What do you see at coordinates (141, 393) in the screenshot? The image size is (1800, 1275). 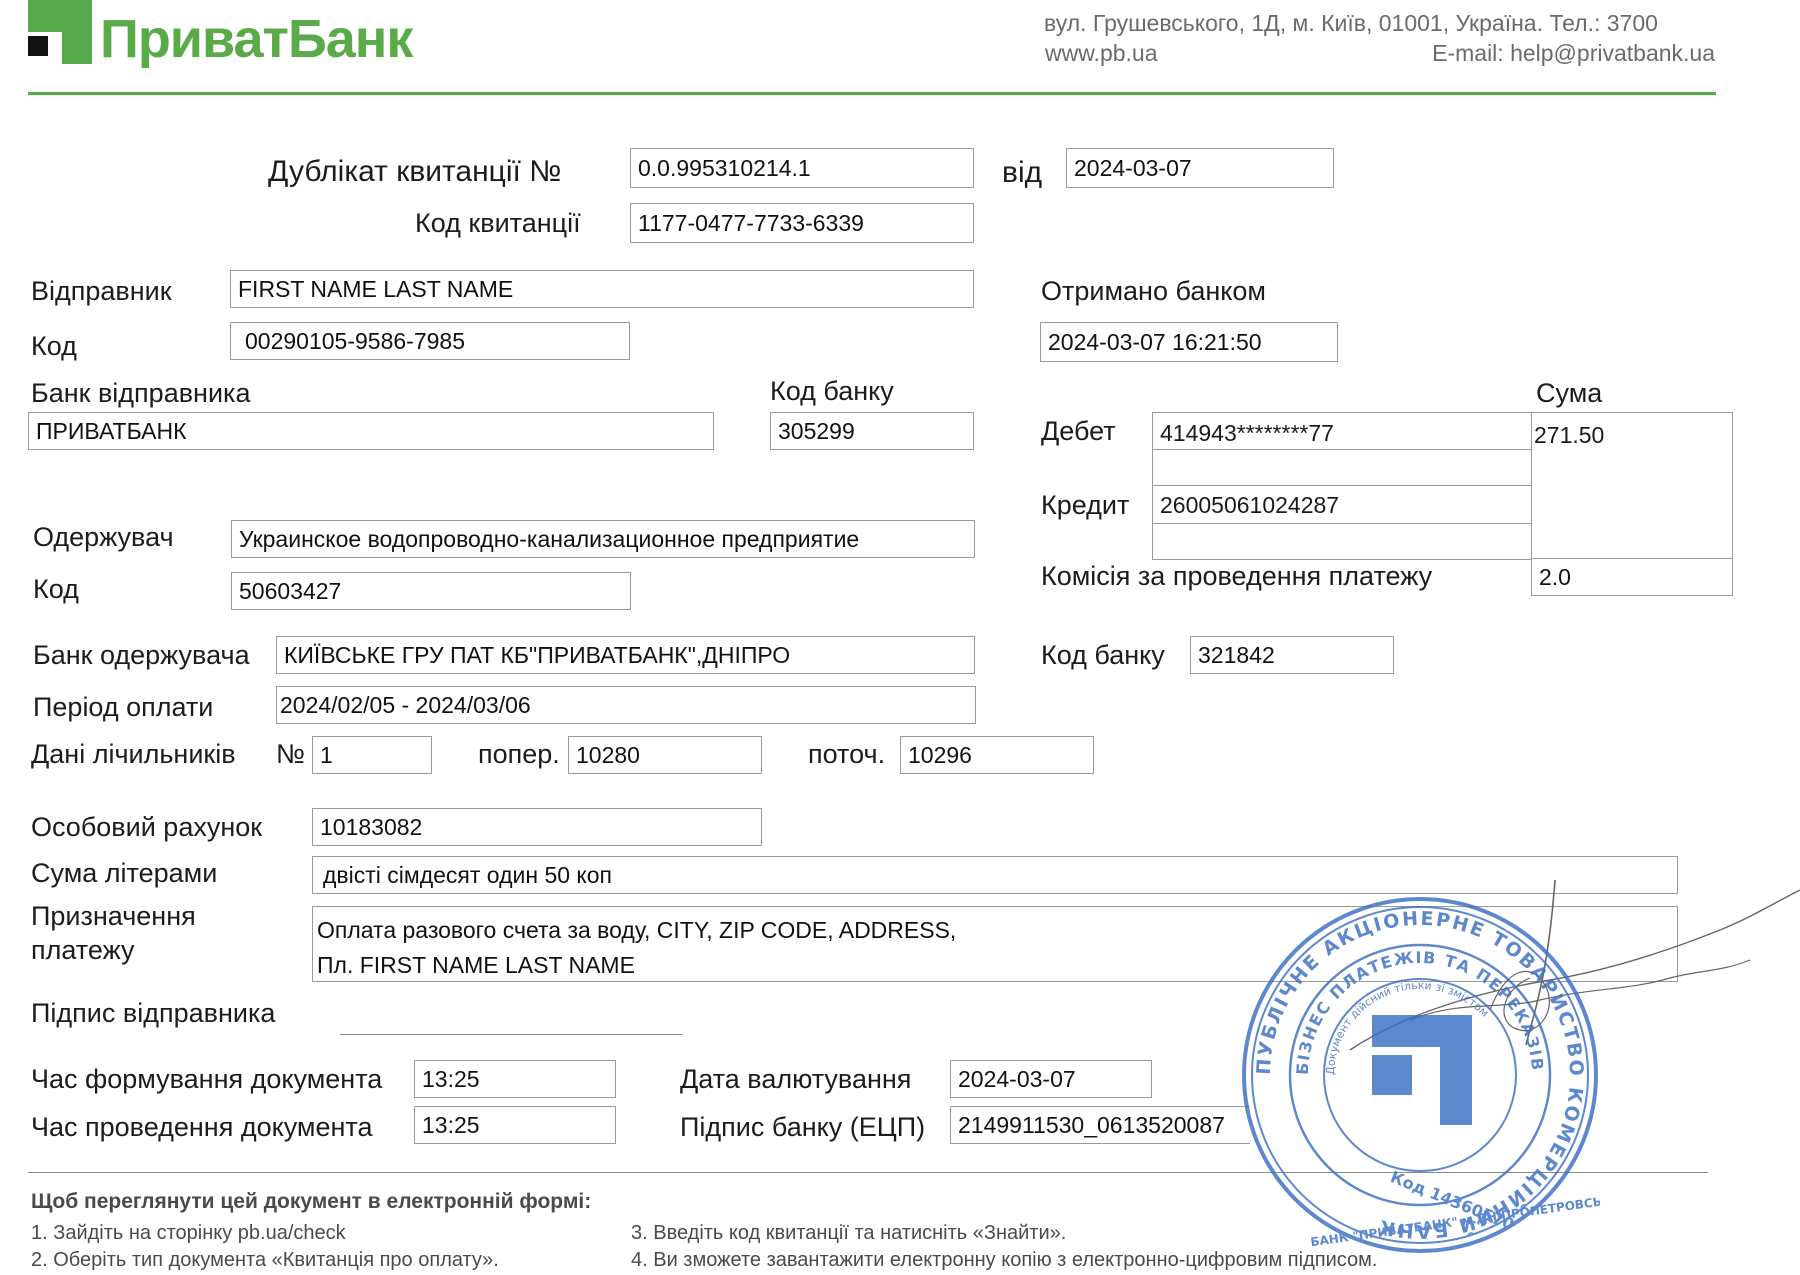 I see `sender-bank-label: Банк відправника` at bounding box center [141, 393].